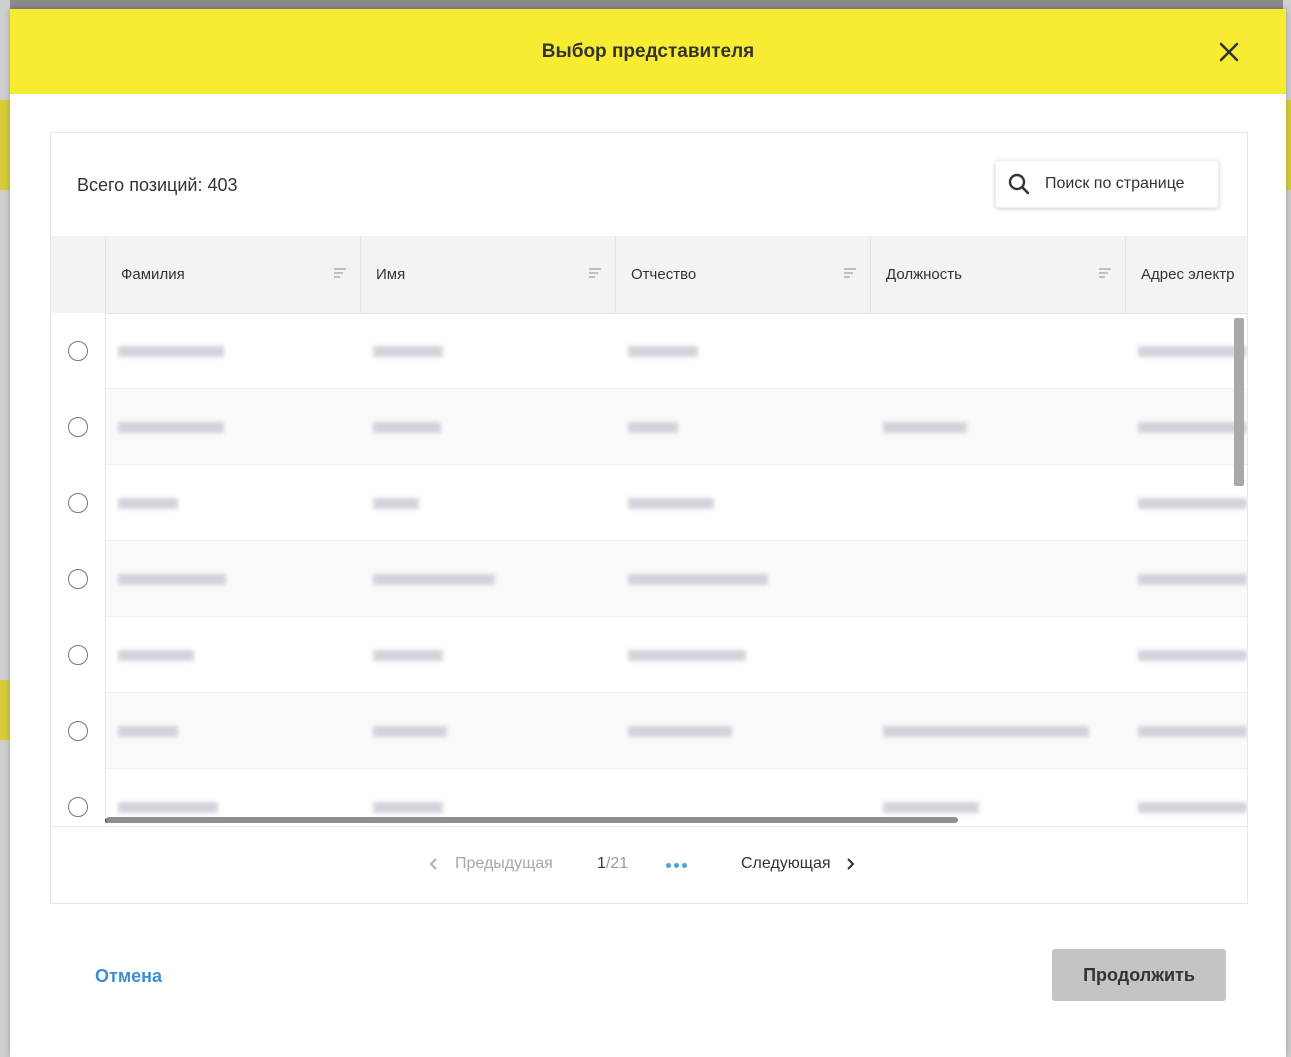 This screenshot has height=1057, width=1291. I want to click on column-label: Отчество, so click(664, 274).